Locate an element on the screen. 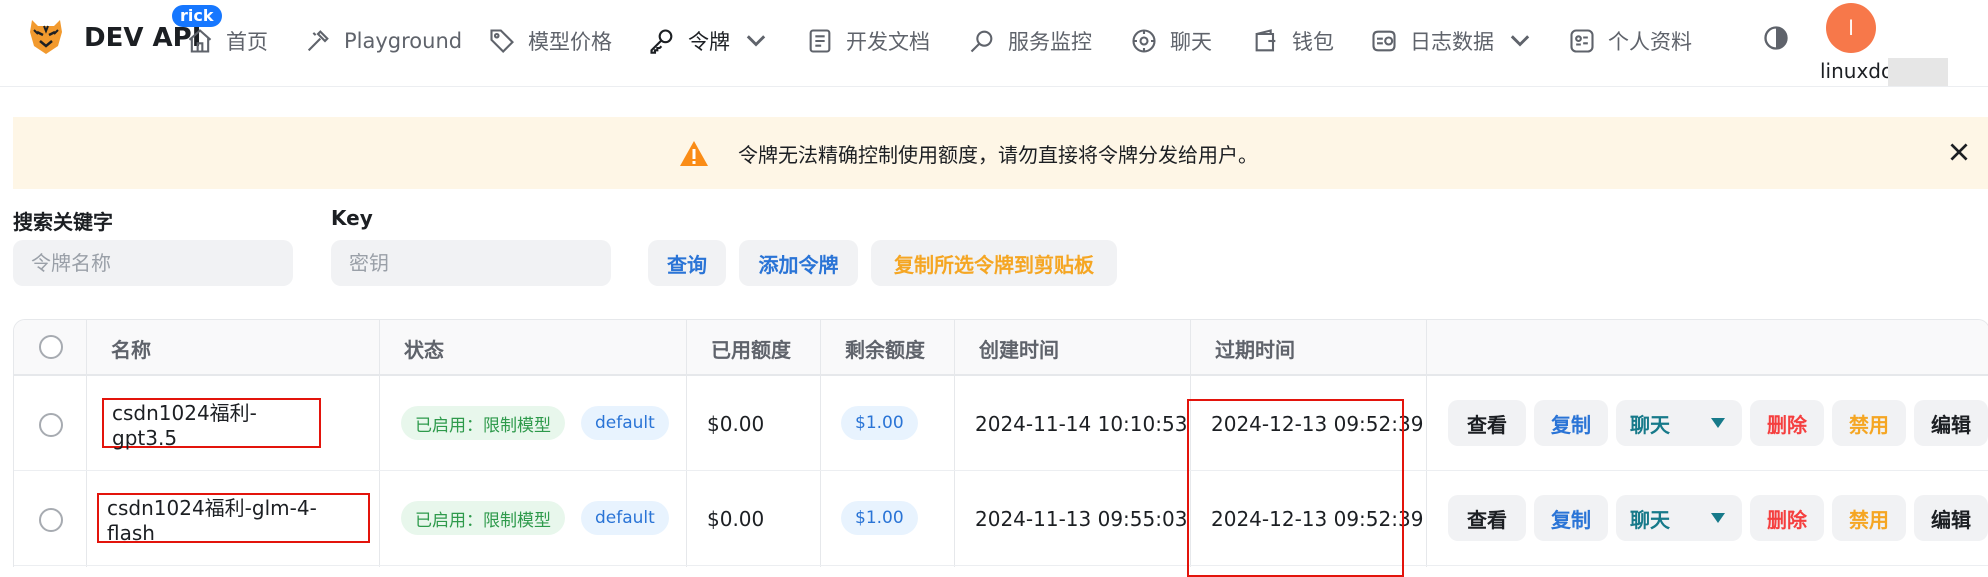 Image resolution: width=1988 pixels, height=577 pixels. nav-monitor: 服务监控 is located at coordinates (1030, 41).